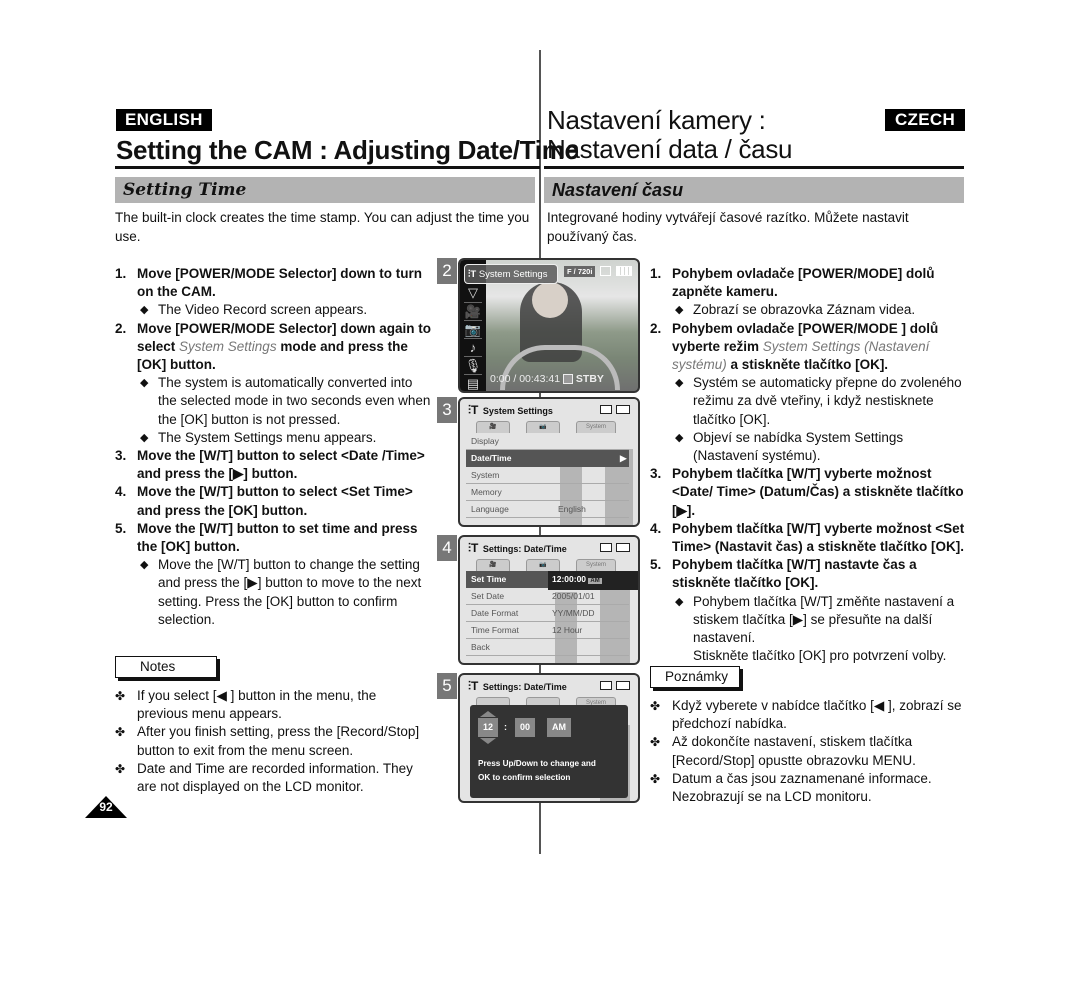 This screenshot has width=1080, height=984. Describe the element at coordinates (524, 777) in the screenshot. I see `instruction-line: OK to confirm selection` at that location.